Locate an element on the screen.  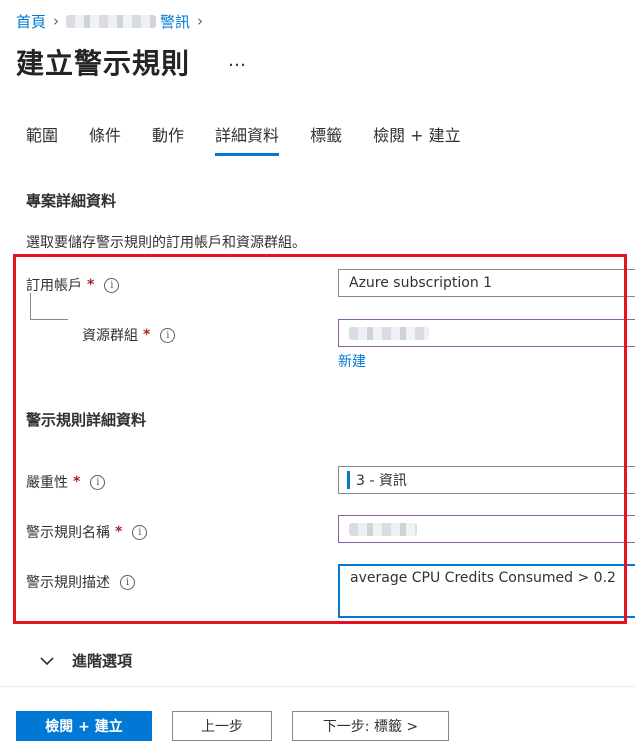
tab-details: 詳細資料 is located at coordinates (247, 139).